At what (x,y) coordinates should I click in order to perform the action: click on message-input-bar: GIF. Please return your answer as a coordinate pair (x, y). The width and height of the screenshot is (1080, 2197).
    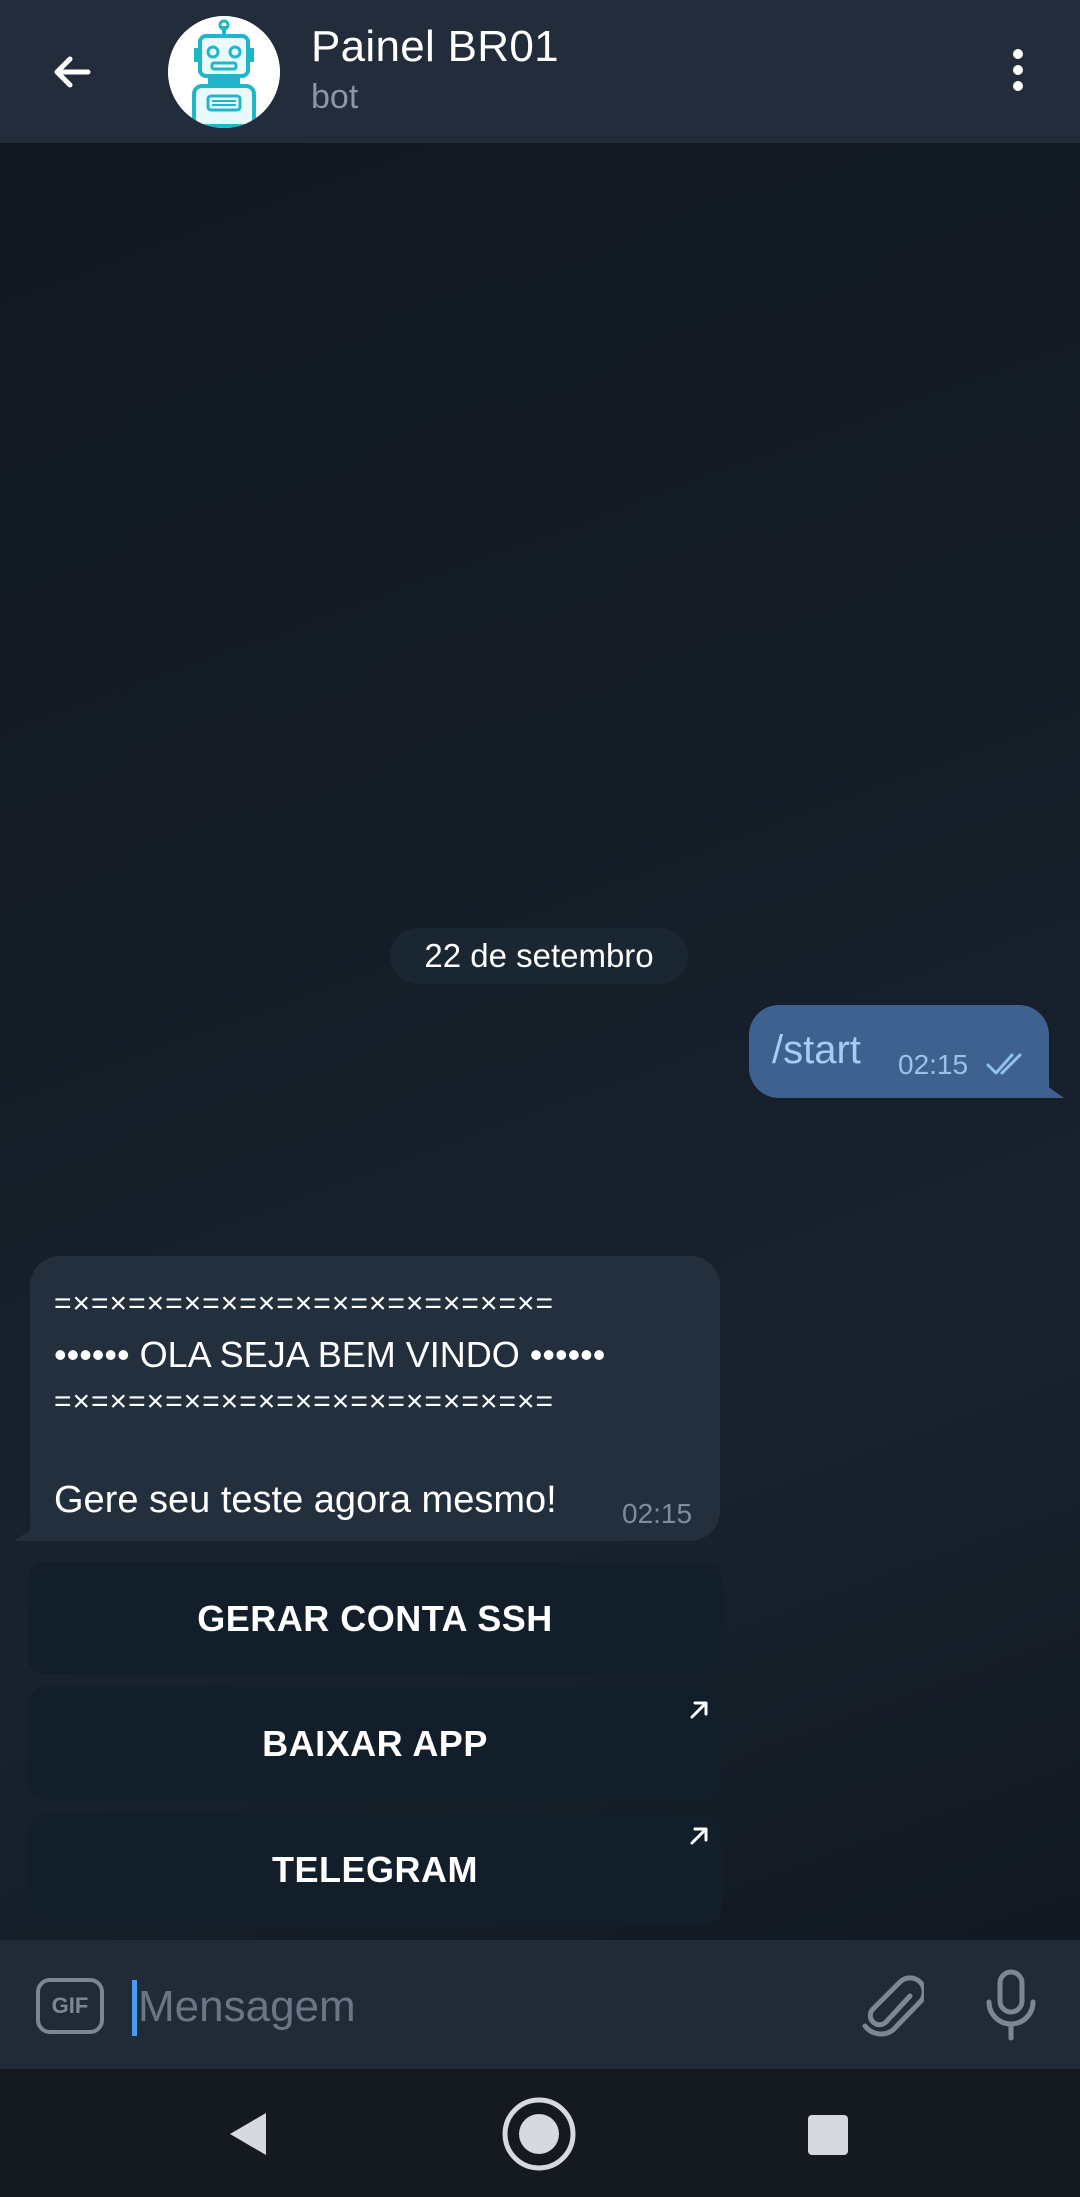
    Looking at the image, I should click on (540, 2004).